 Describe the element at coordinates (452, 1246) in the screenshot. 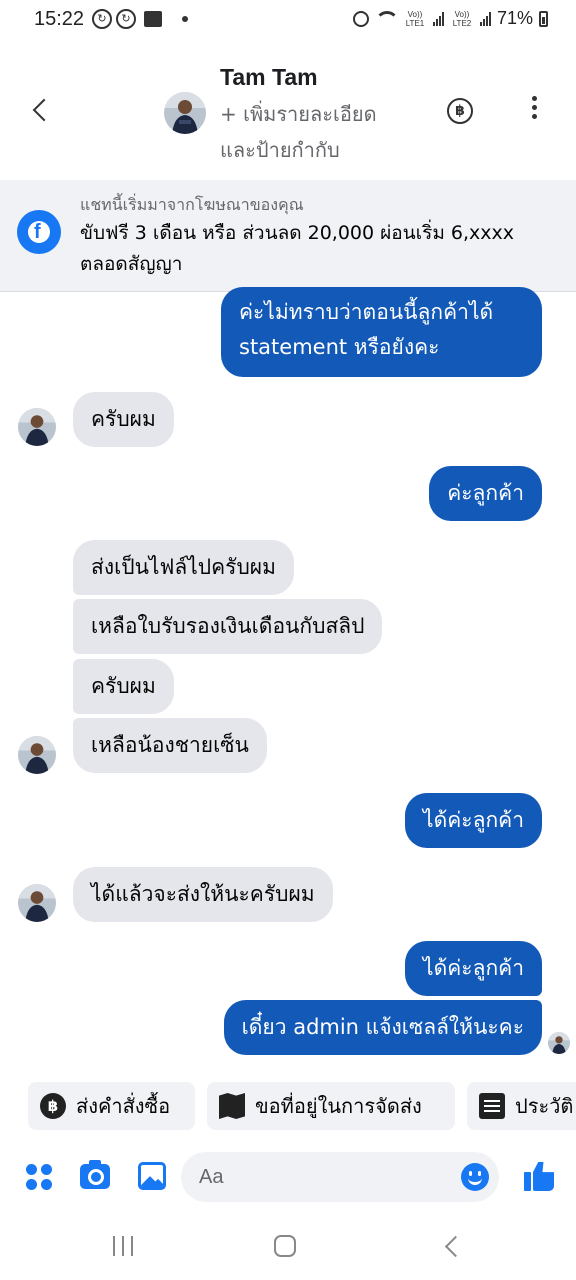

I see `system-back-icon` at that location.